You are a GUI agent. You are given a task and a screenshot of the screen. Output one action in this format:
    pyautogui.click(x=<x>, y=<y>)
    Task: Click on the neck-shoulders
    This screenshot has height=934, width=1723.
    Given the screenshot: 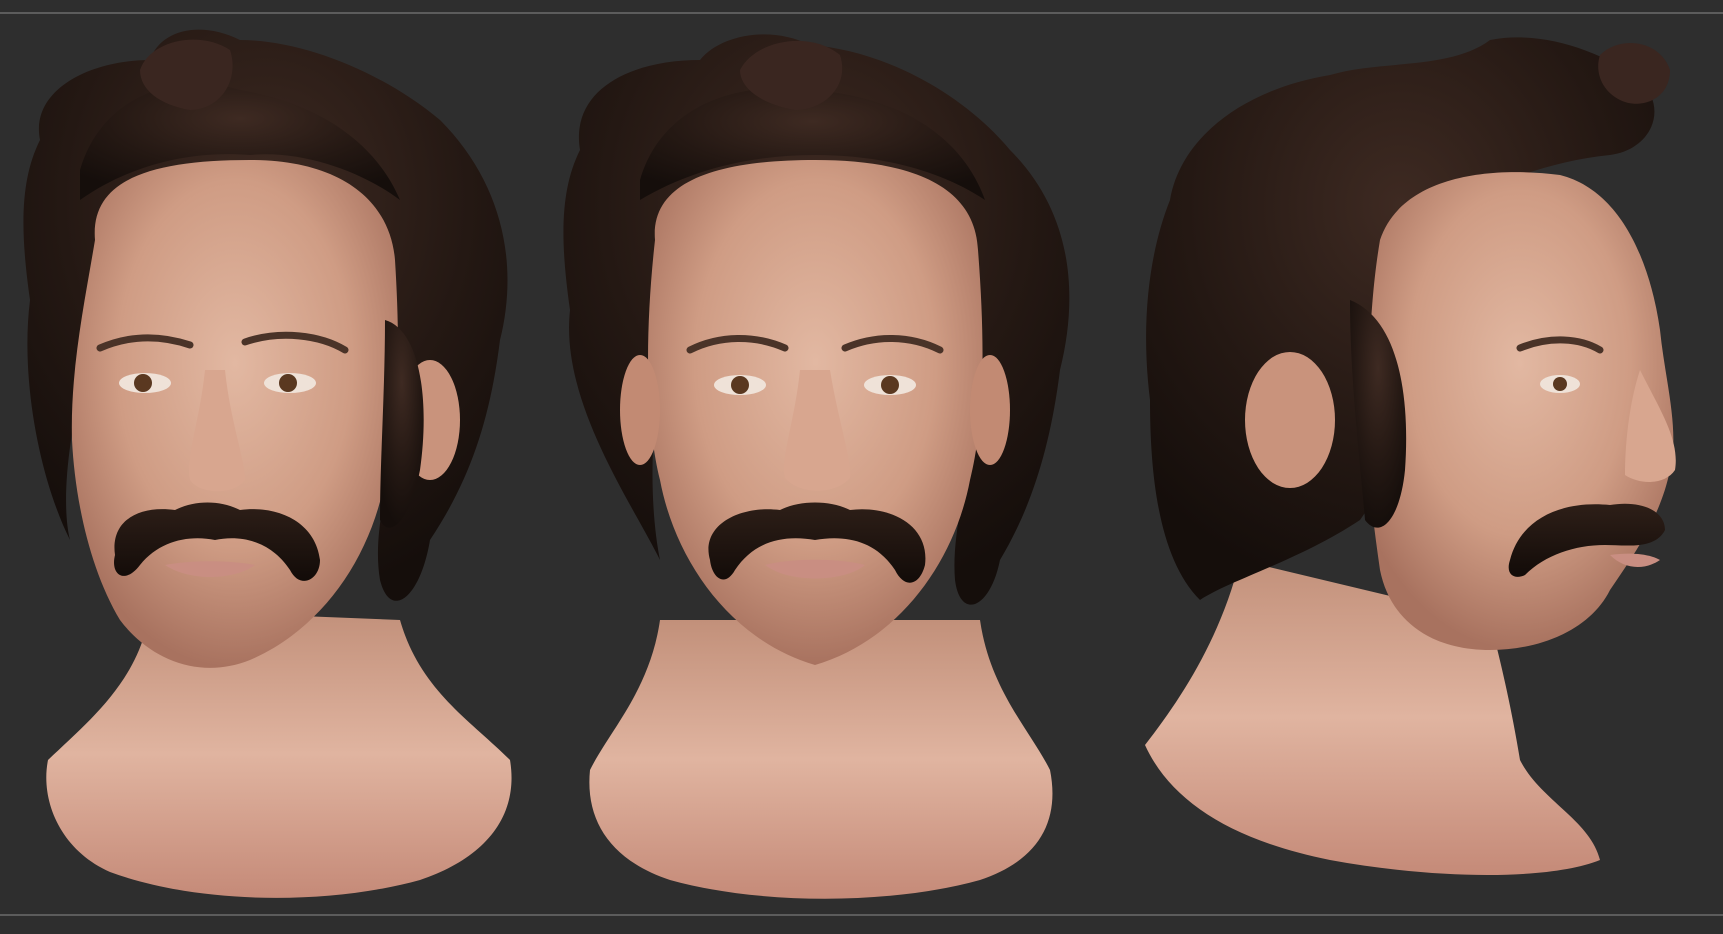 What is the action you would take?
    pyautogui.click(x=279, y=754)
    